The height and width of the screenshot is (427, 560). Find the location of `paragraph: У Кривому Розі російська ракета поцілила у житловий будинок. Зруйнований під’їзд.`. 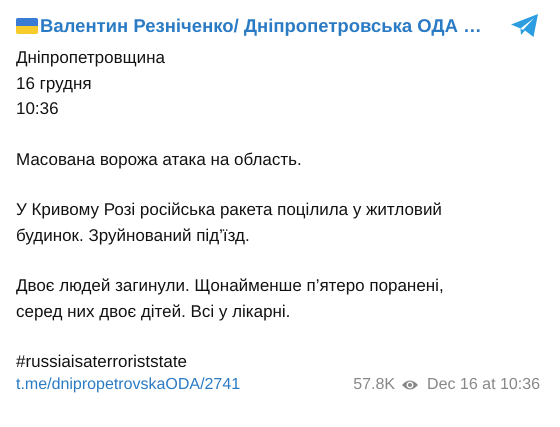

paragraph: У Кривому Розі російська ракета поцілила у житловий будинок. Зруйнований під’їзд. is located at coordinates (229, 222).